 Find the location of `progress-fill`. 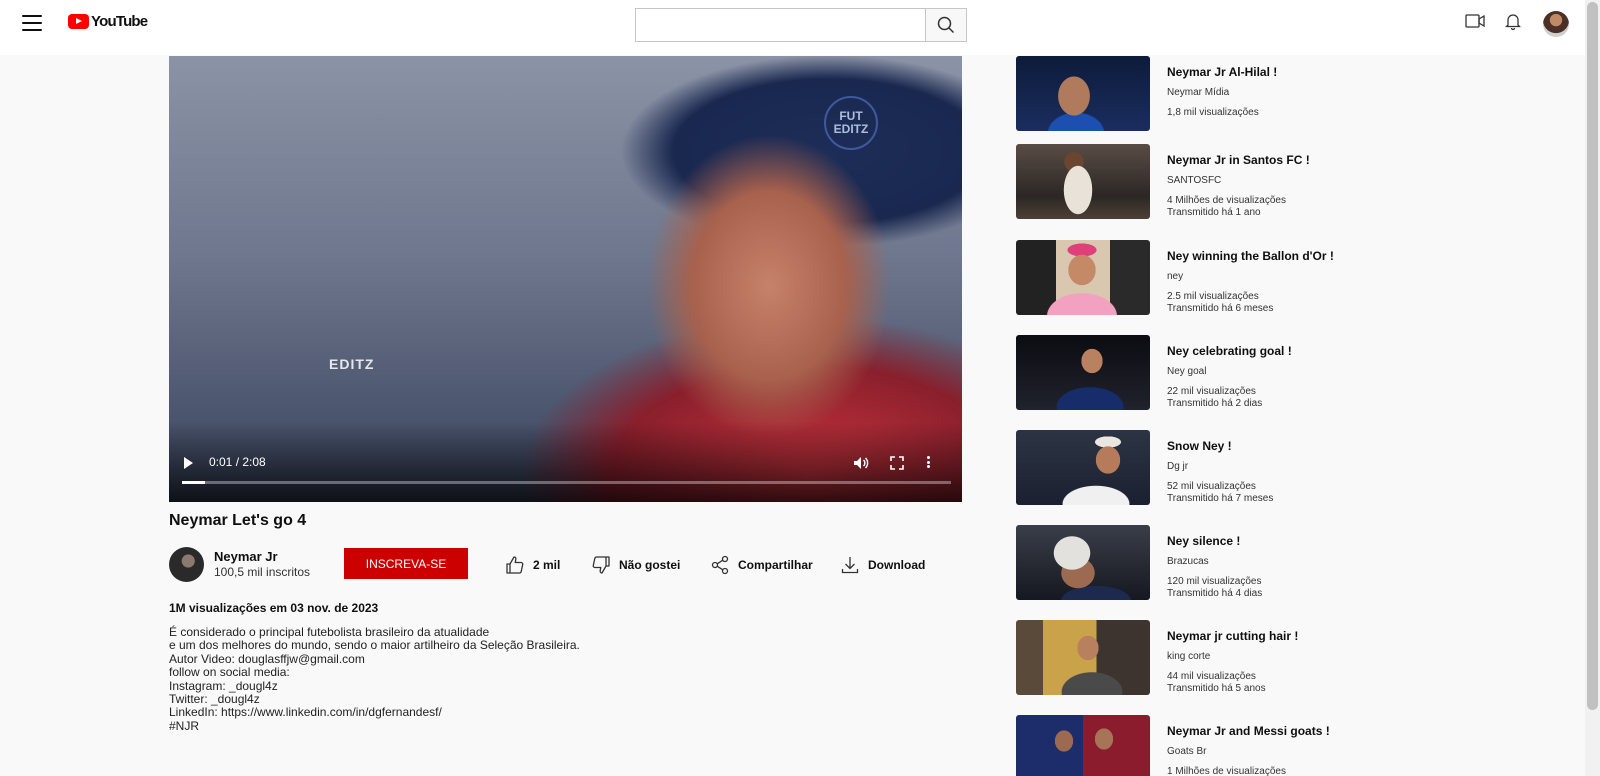

progress-fill is located at coordinates (194, 482).